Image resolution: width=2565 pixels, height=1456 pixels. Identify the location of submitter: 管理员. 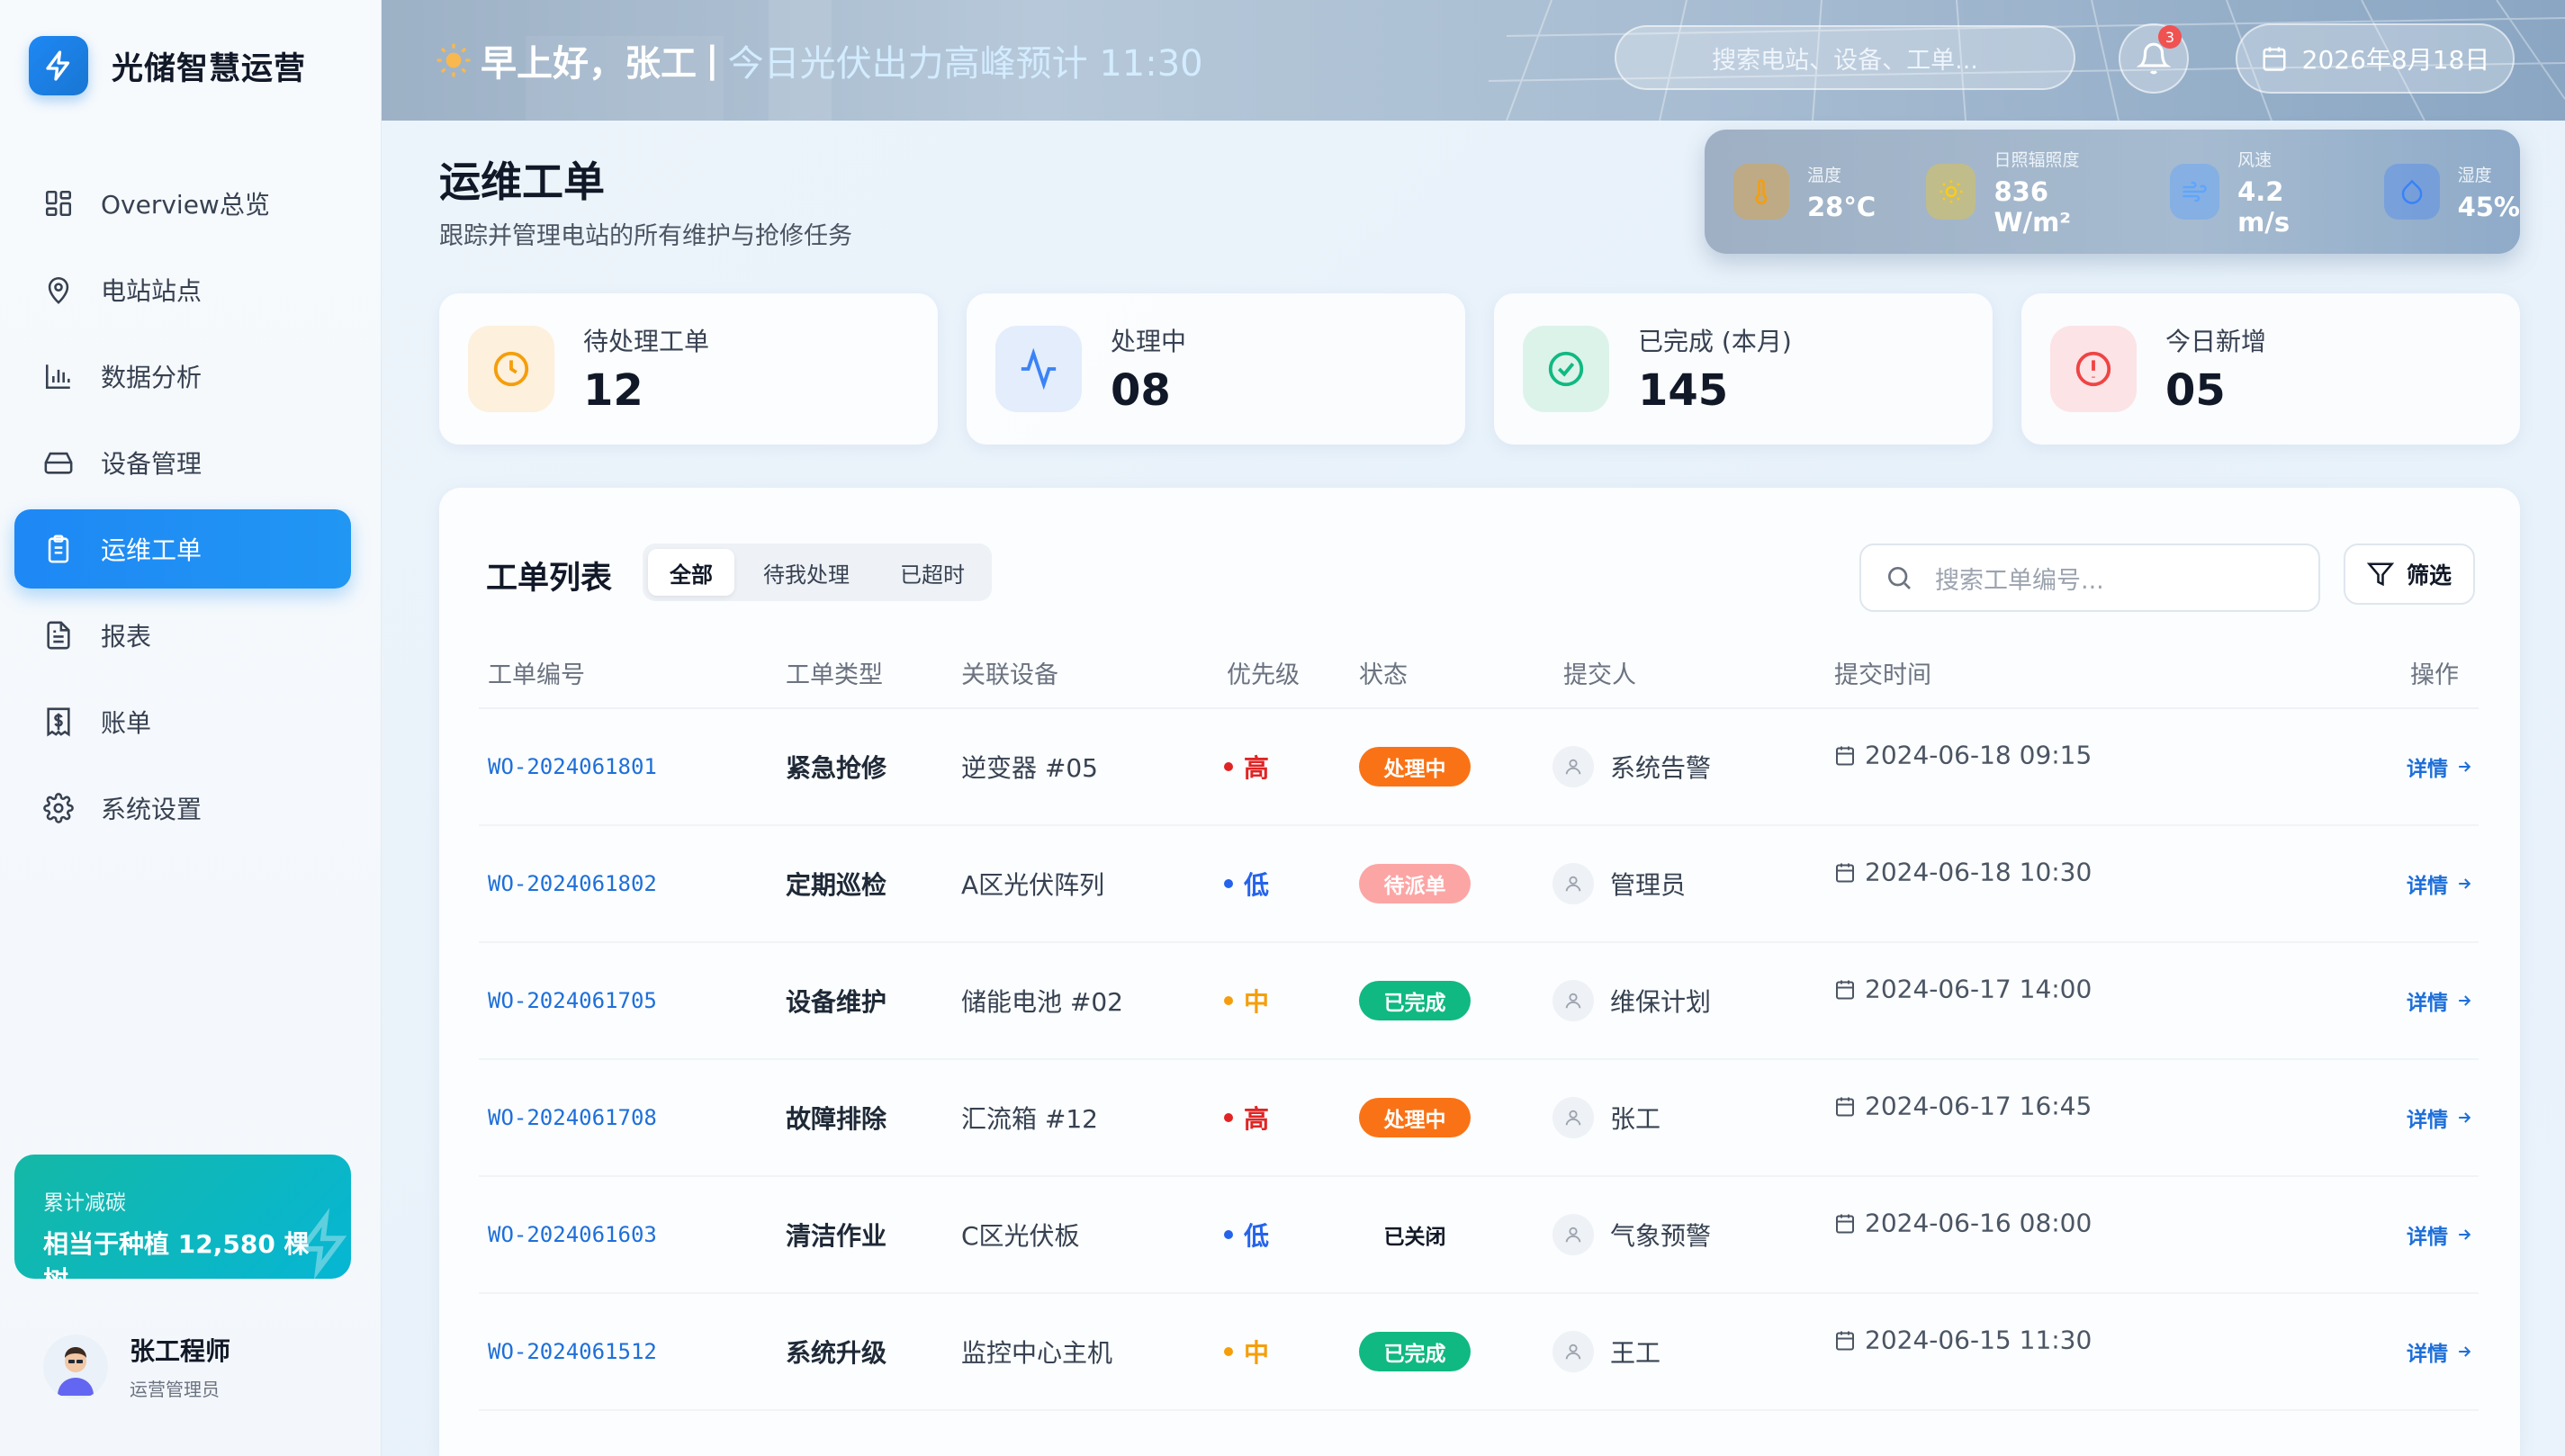
(1619, 883).